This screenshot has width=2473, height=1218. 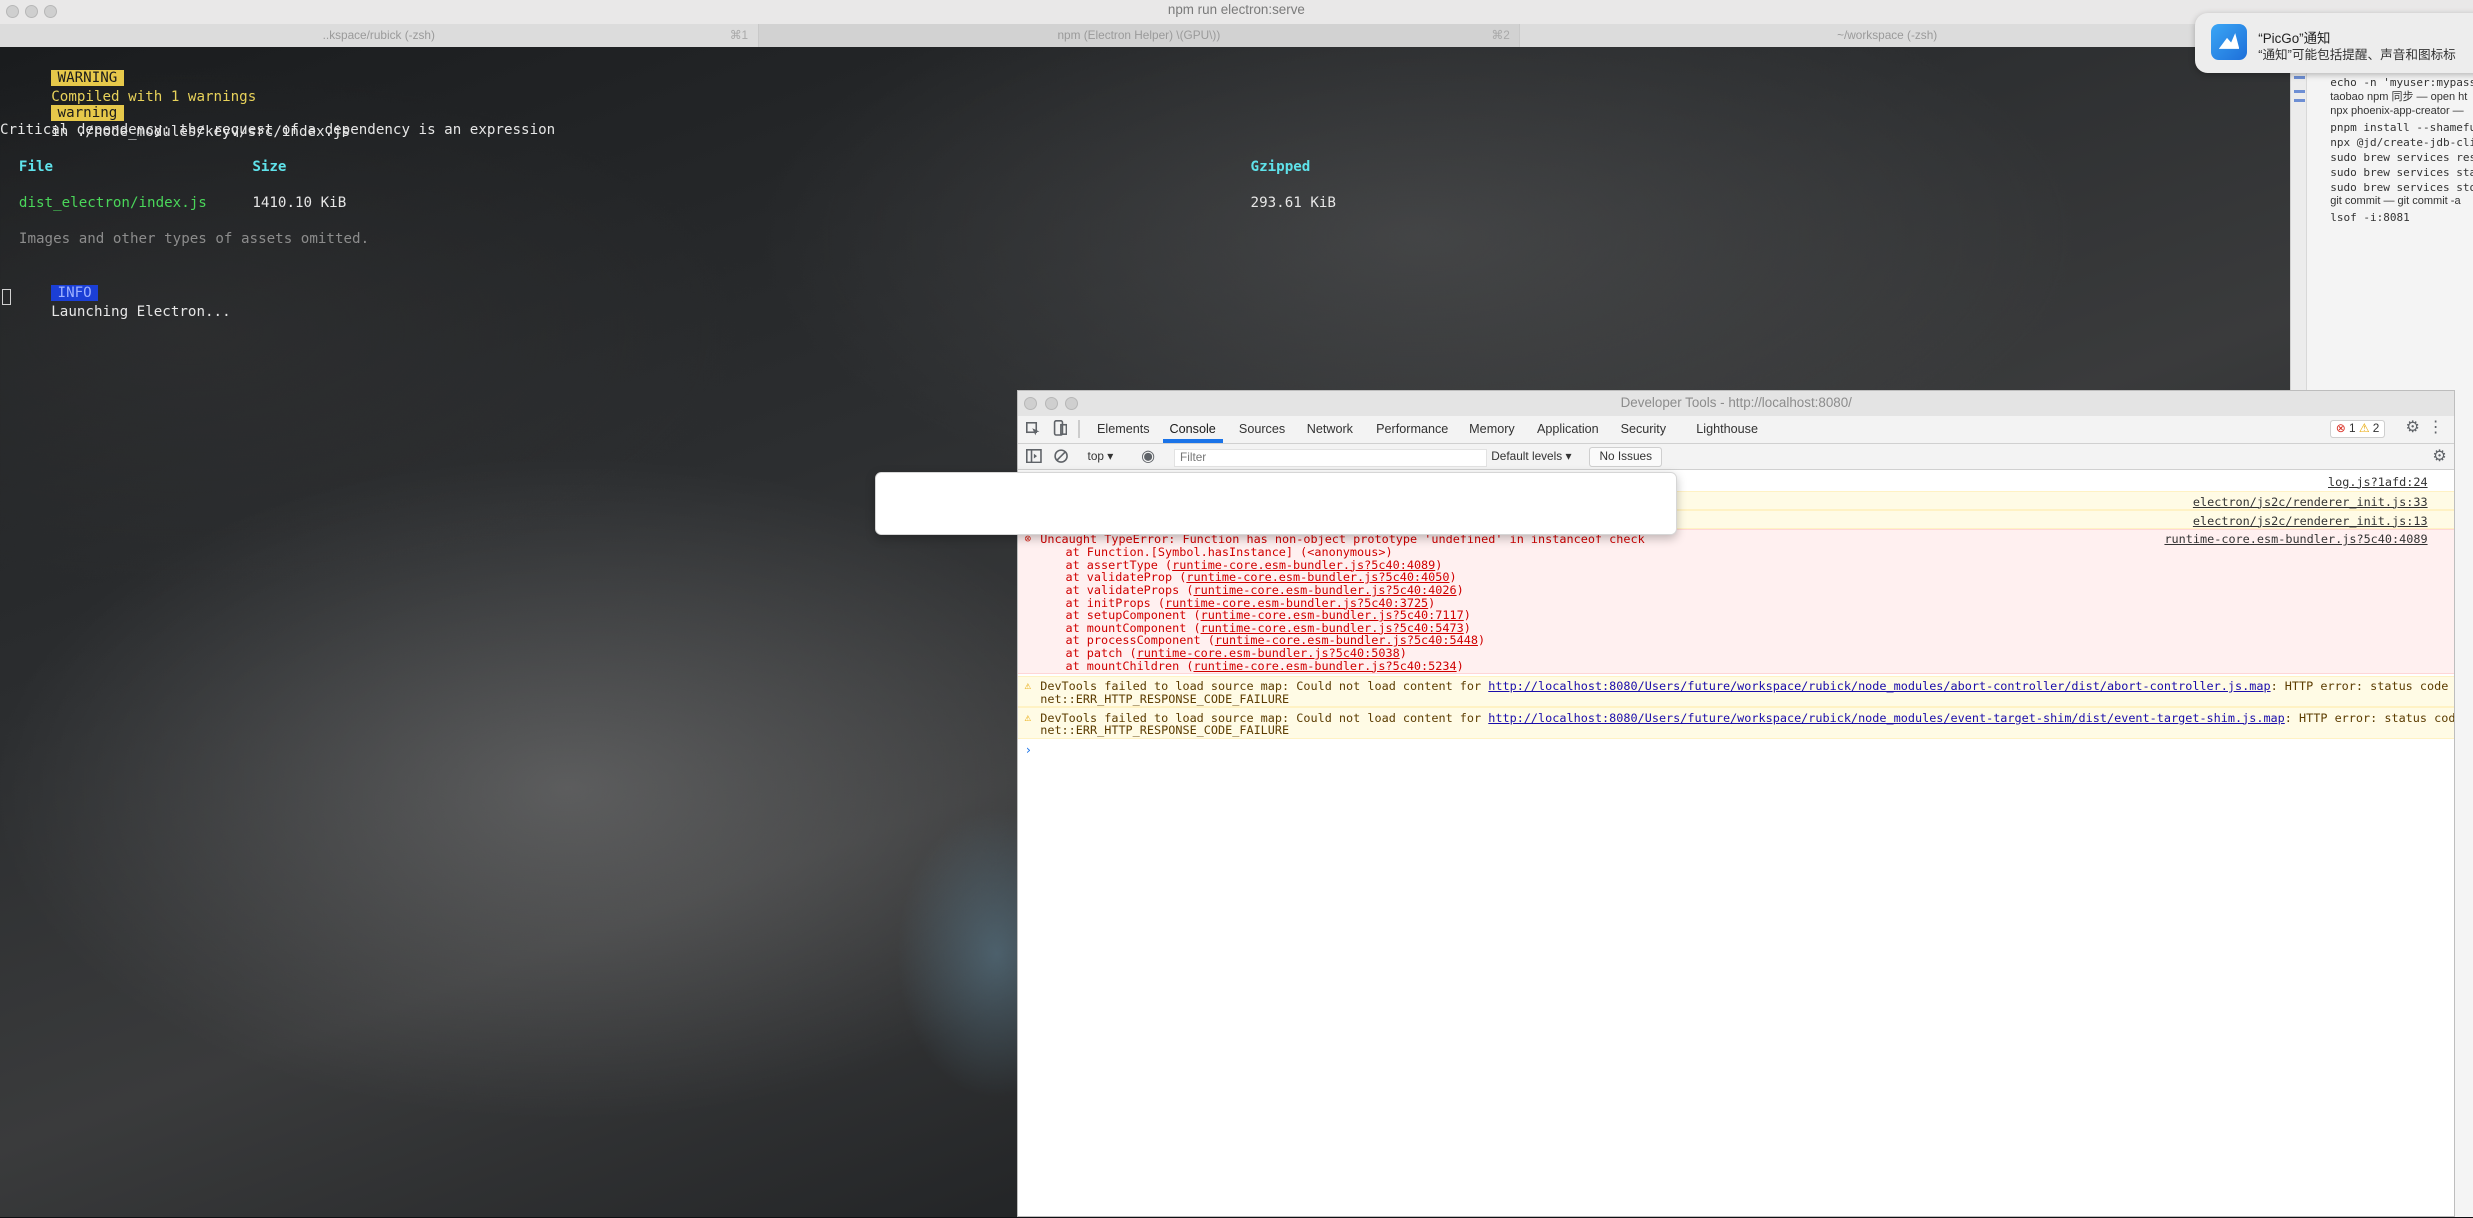 What do you see at coordinates (1492, 429) in the screenshot?
I see `tab-memory: Memory` at bounding box center [1492, 429].